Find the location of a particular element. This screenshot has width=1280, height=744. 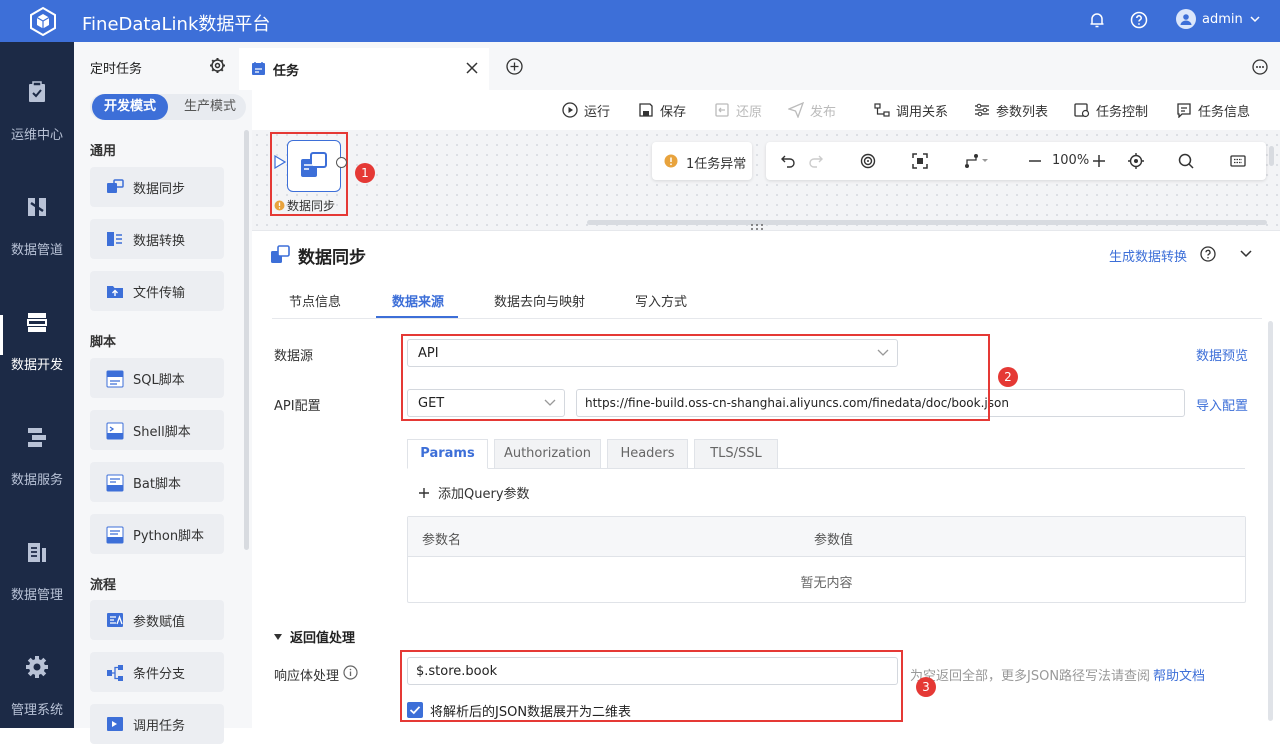

section-general: 通用 is located at coordinates (103, 151).